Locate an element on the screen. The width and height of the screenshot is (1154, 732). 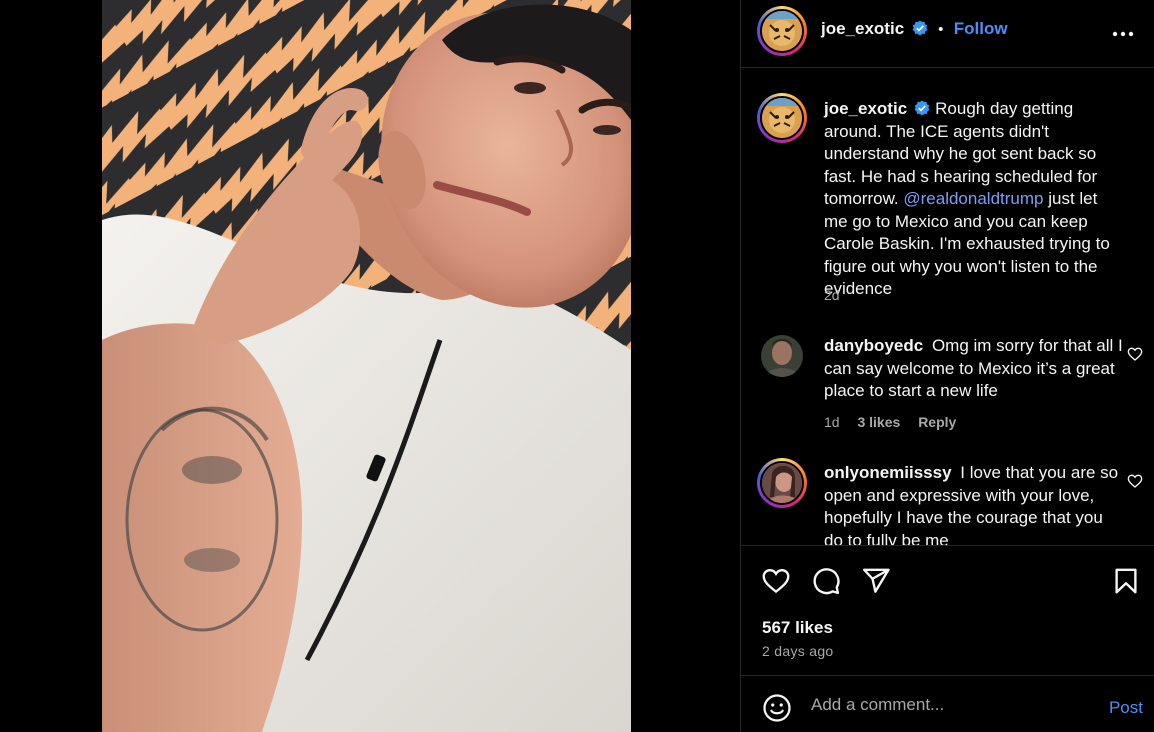
more-options-icon is located at coordinates (1123, 34).